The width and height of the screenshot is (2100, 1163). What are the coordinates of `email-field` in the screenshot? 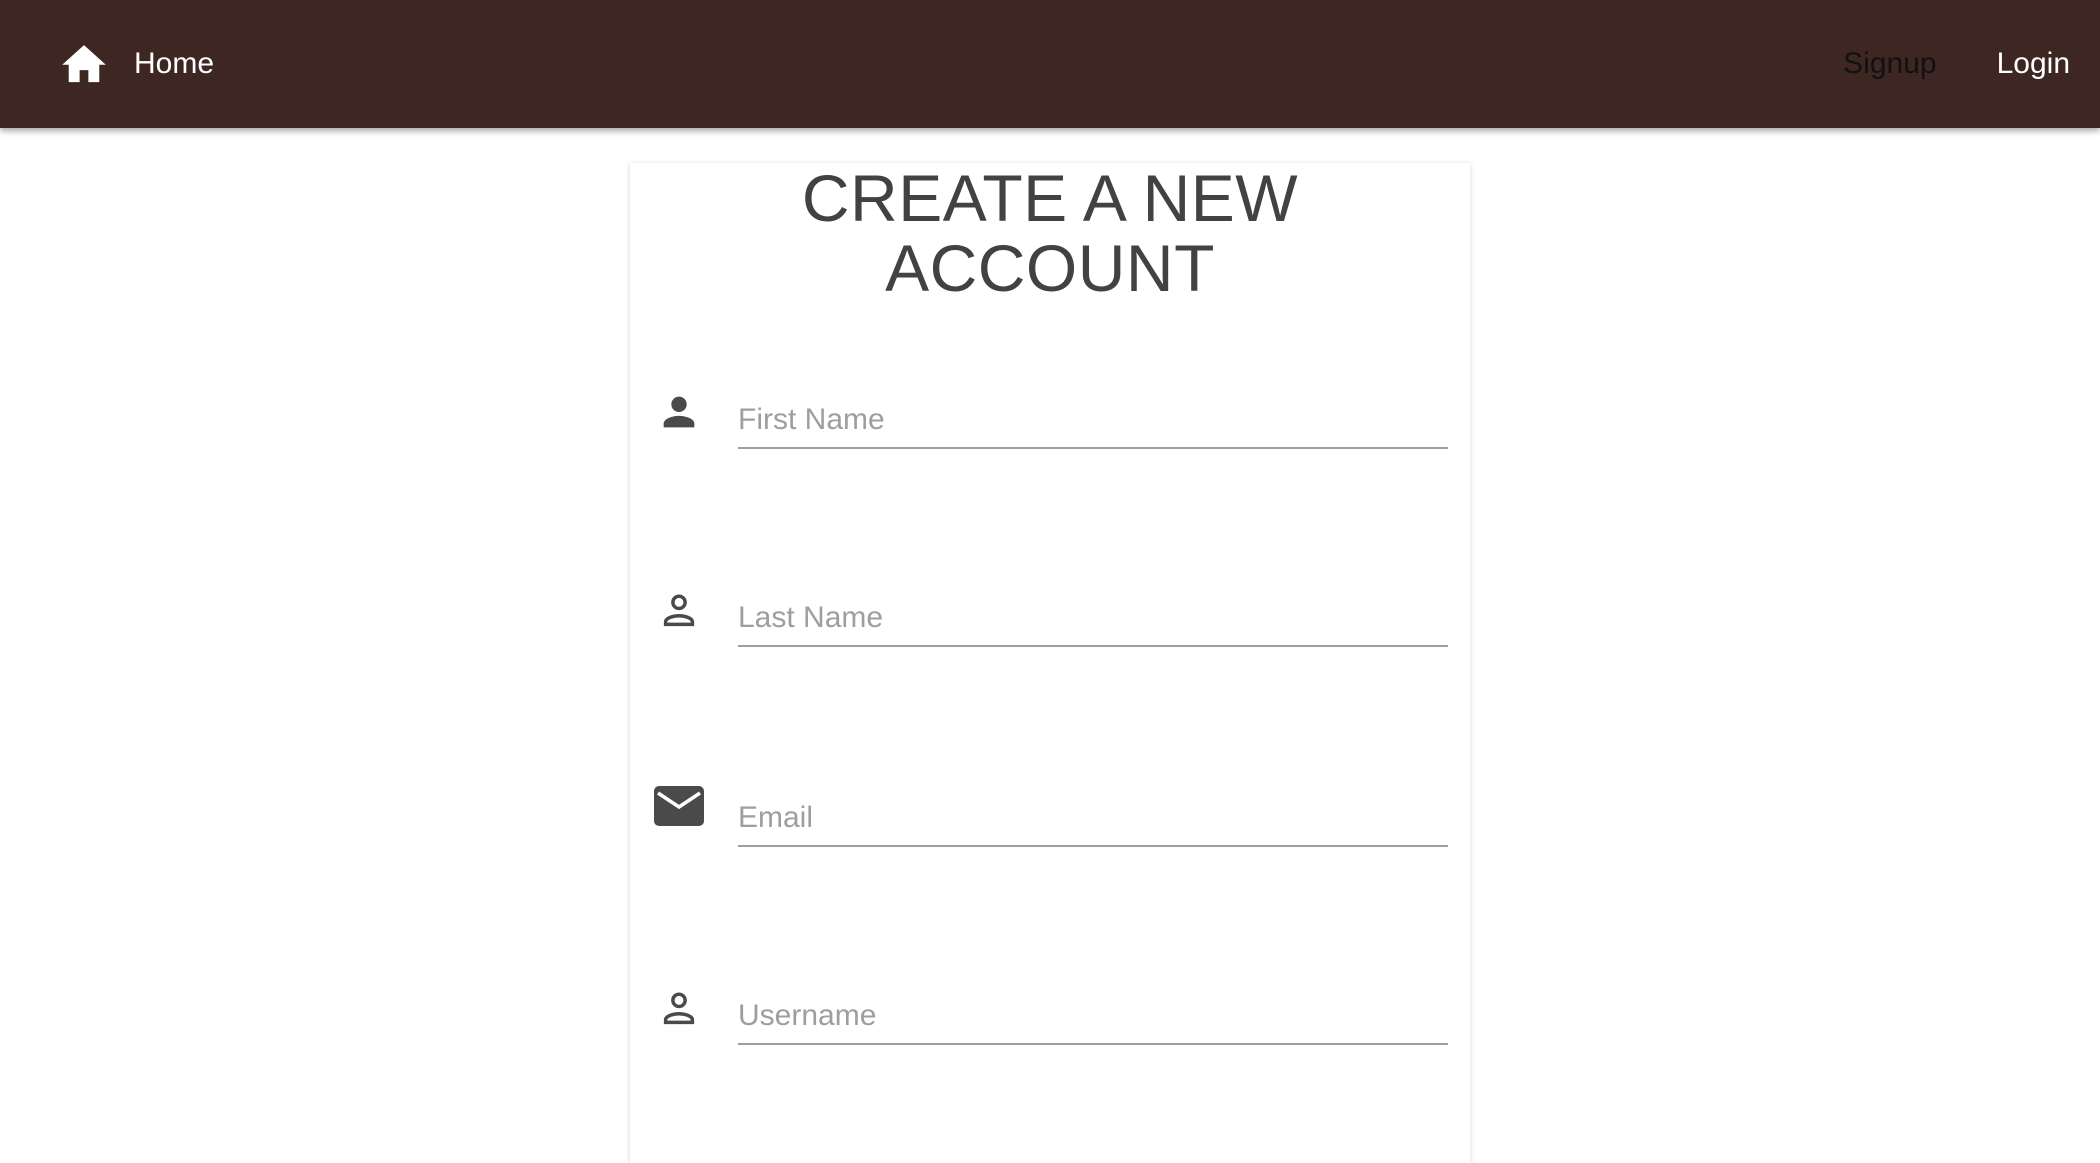 It's located at (1052, 816).